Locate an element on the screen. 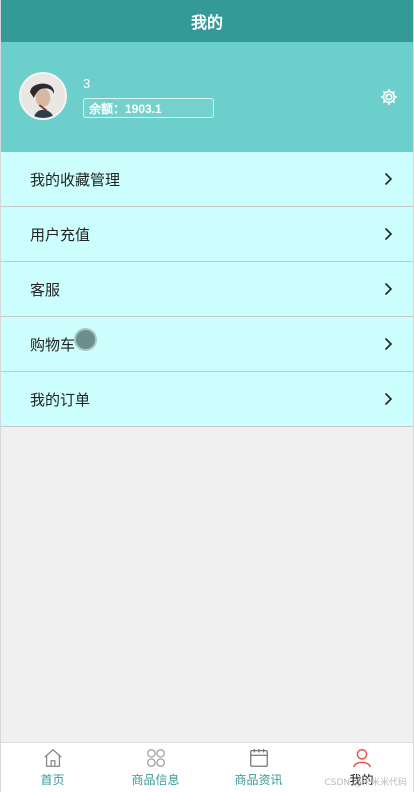  watermark: CSDN @米米米代码 is located at coordinates (365, 783).